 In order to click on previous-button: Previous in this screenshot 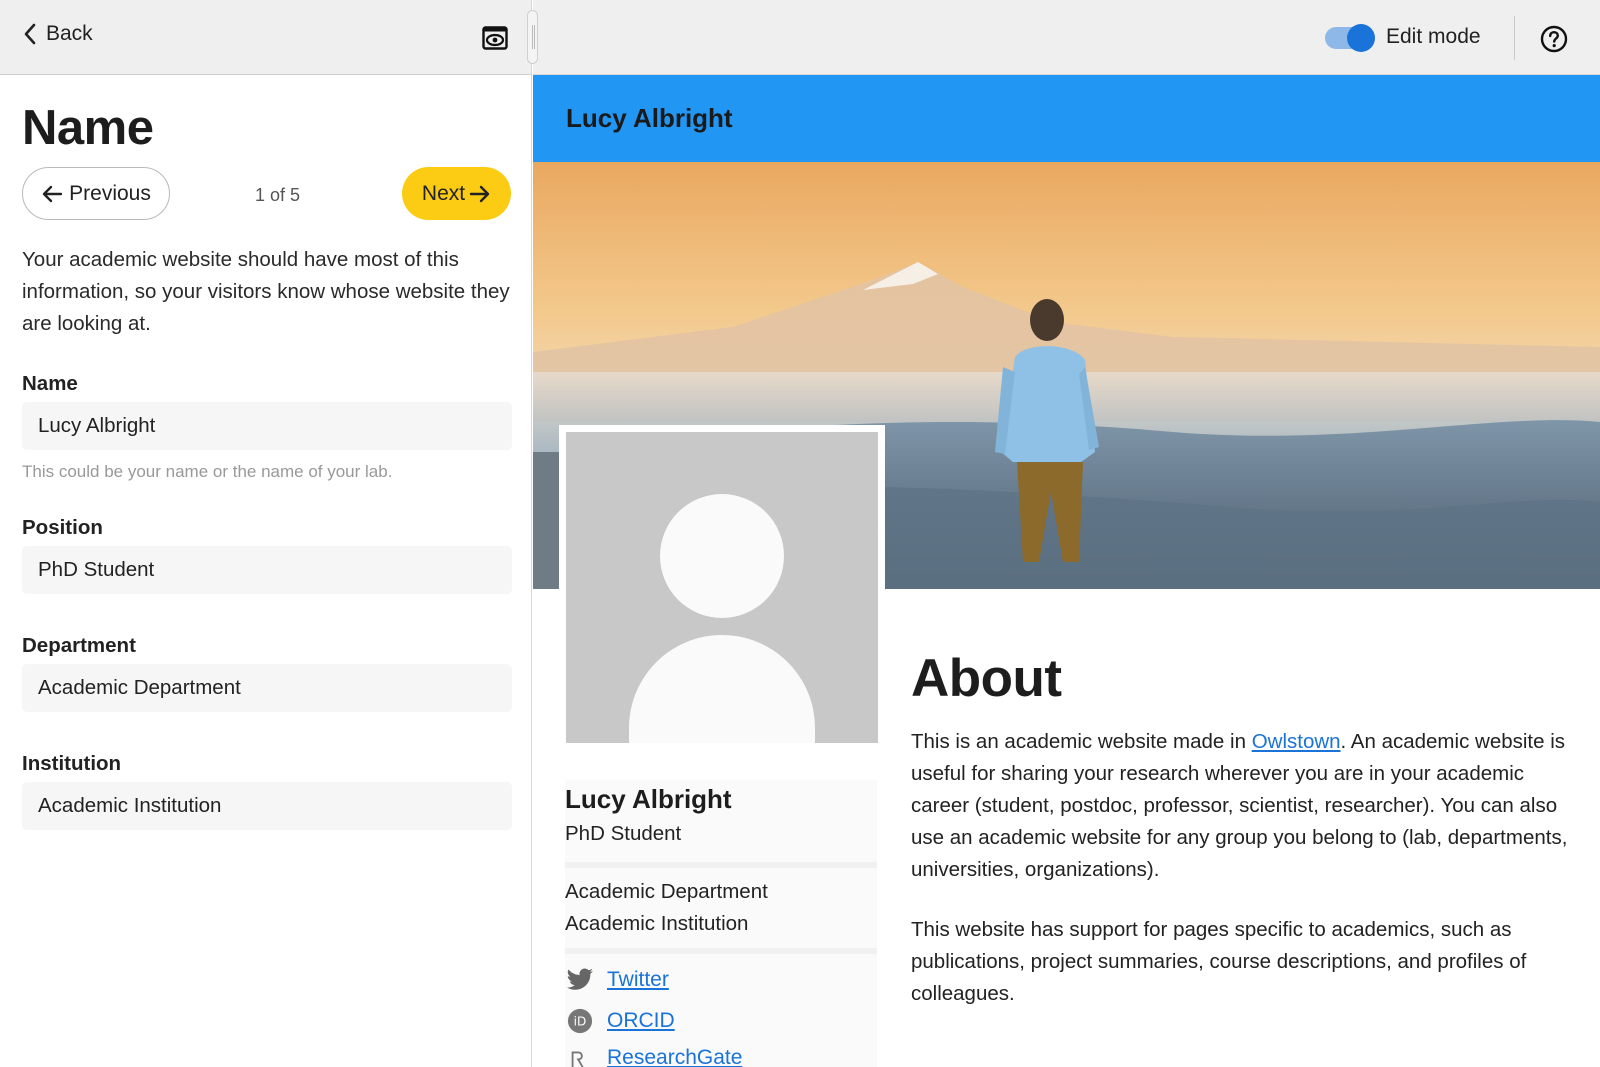, I will do `click(96, 193)`.